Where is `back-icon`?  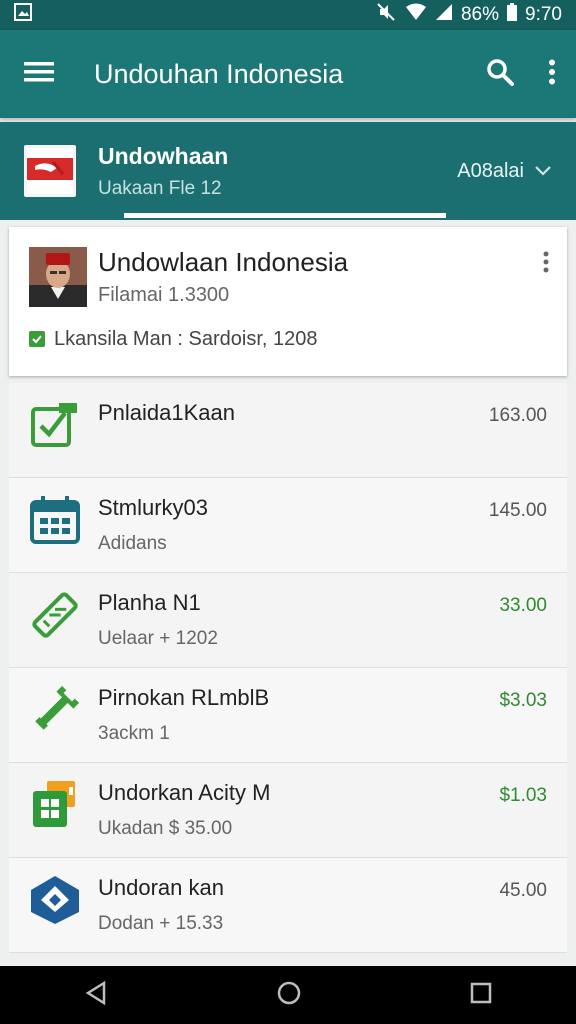
back-icon is located at coordinates (96, 995).